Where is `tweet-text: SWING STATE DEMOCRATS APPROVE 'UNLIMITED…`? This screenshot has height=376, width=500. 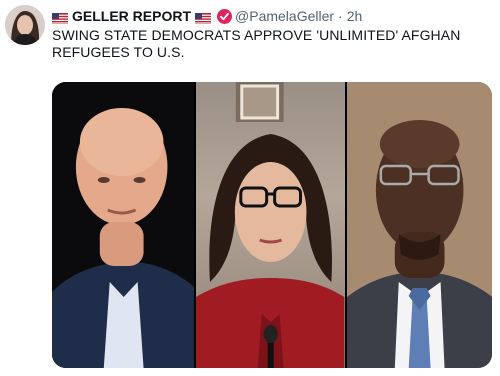
tweet-text: SWING STATE DEMOCRATS APPROVE 'UNLIMITED… is located at coordinates (256, 43).